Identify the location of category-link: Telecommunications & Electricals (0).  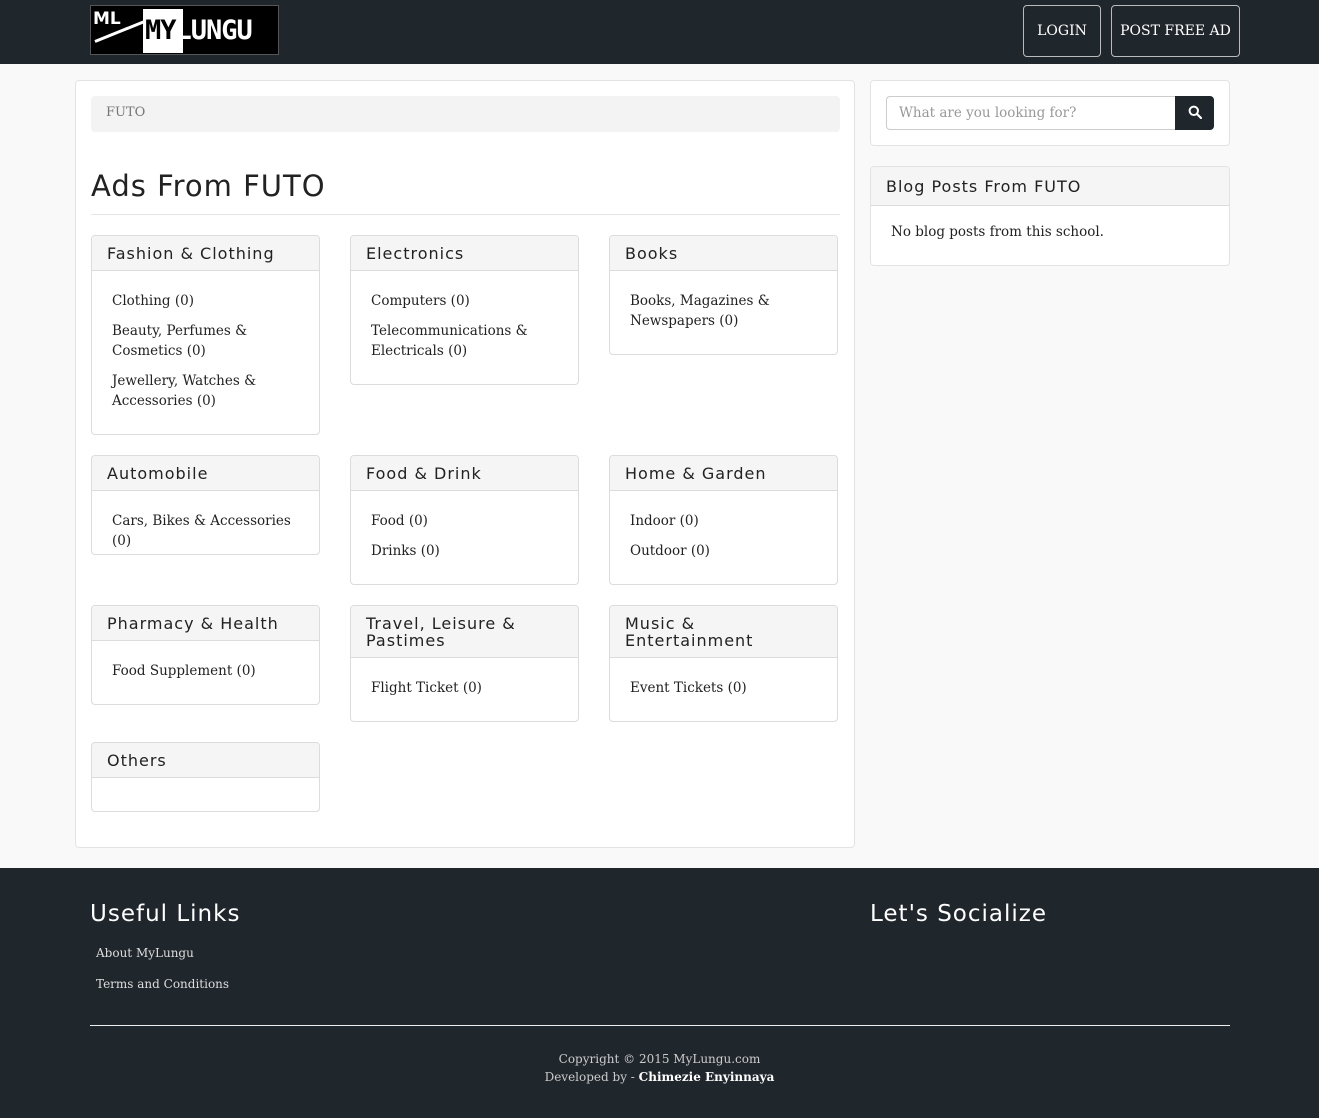
(464, 341).